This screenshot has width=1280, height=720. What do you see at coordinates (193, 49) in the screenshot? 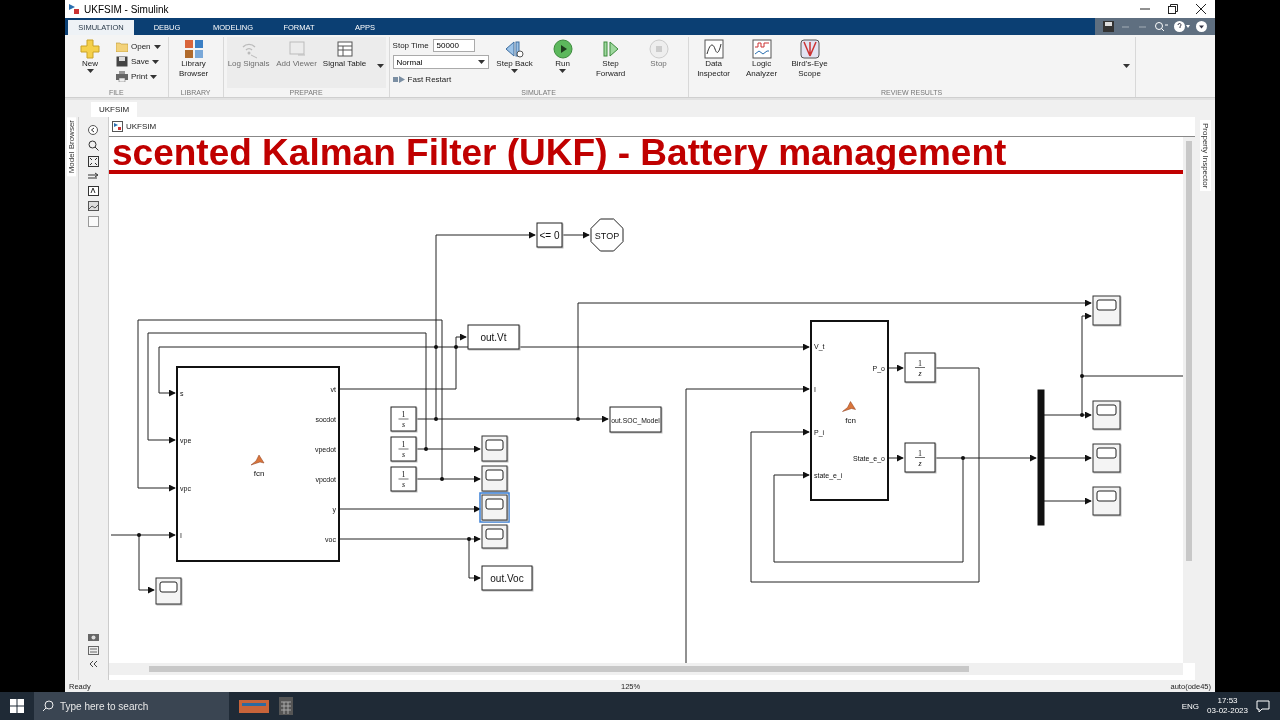
I see `library-grid-icon` at bounding box center [193, 49].